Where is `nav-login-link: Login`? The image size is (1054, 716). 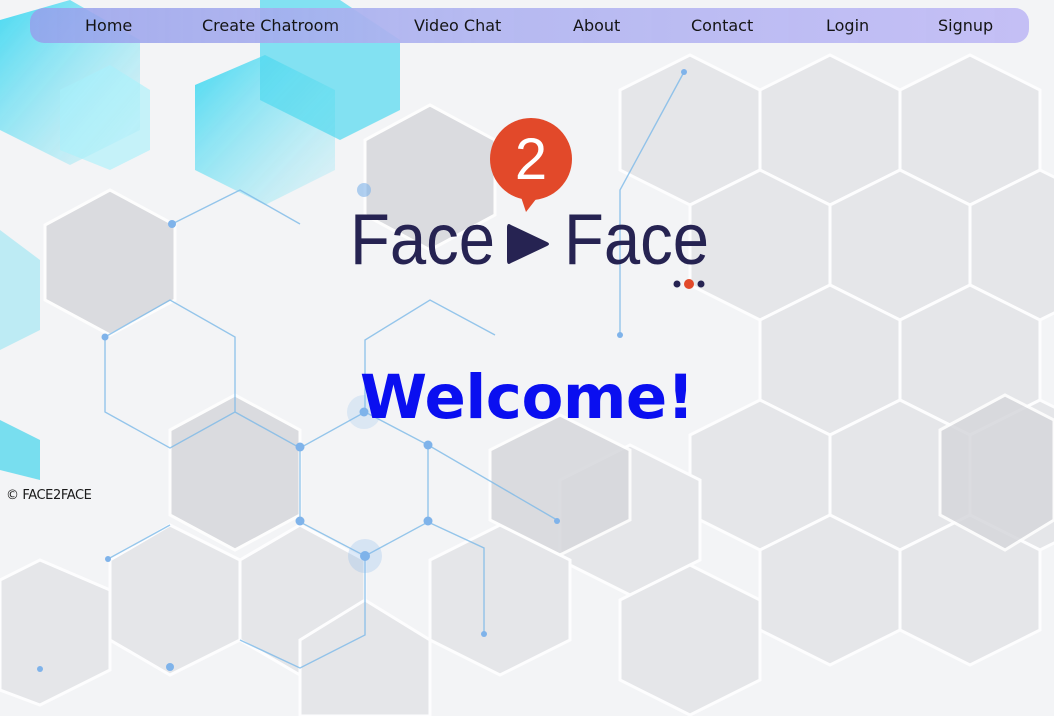
nav-login-link: Login is located at coordinates (847, 25).